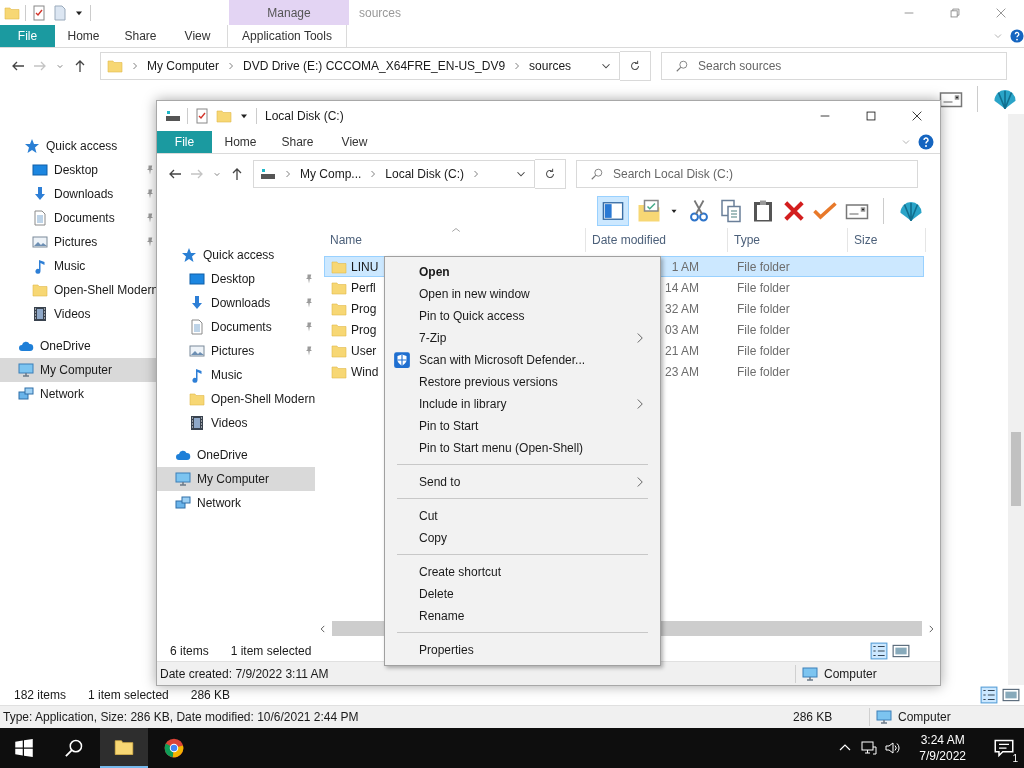 The image size is (1024, 768). I want to click on date-cell: 03 AM, so click(681, 329).